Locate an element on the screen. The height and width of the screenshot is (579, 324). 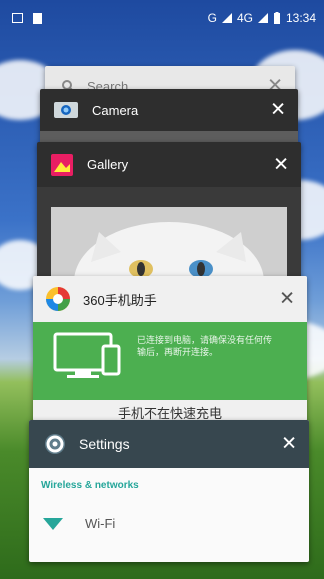
settings-gear-icon is located at coordinates (55, 444).